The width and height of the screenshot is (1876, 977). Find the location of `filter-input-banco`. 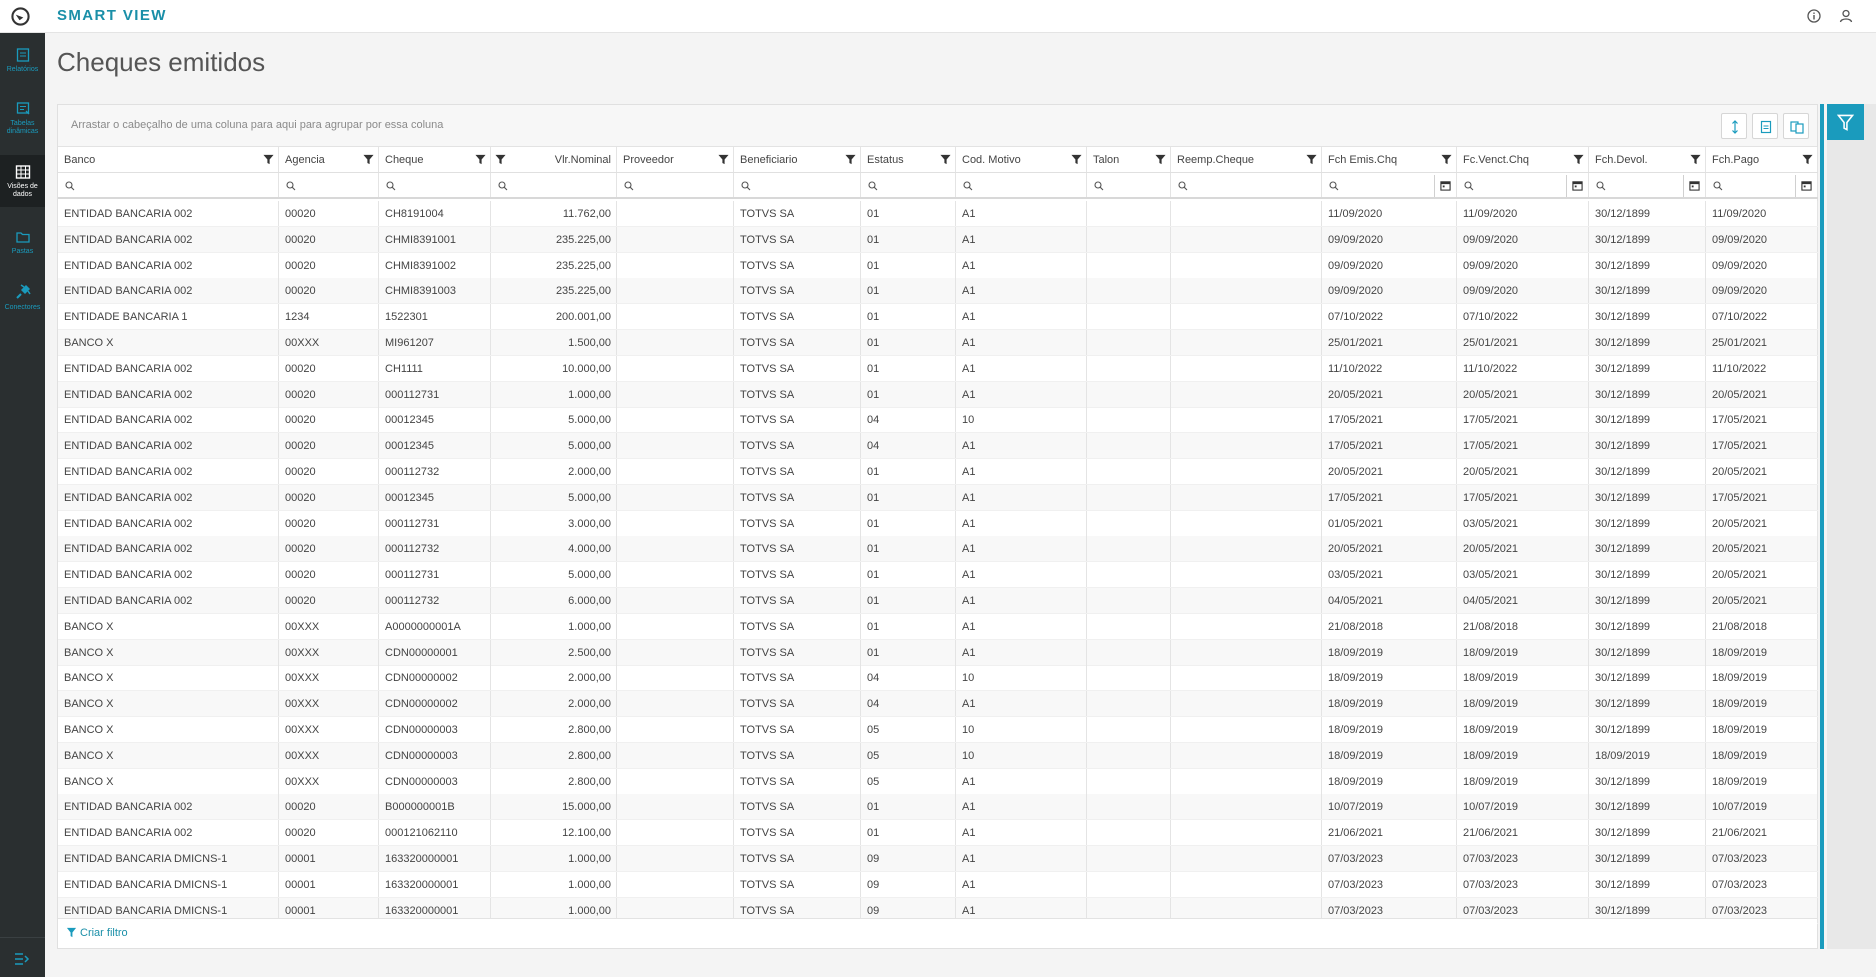

filter-input-banco is located at coordinates (168, 185).